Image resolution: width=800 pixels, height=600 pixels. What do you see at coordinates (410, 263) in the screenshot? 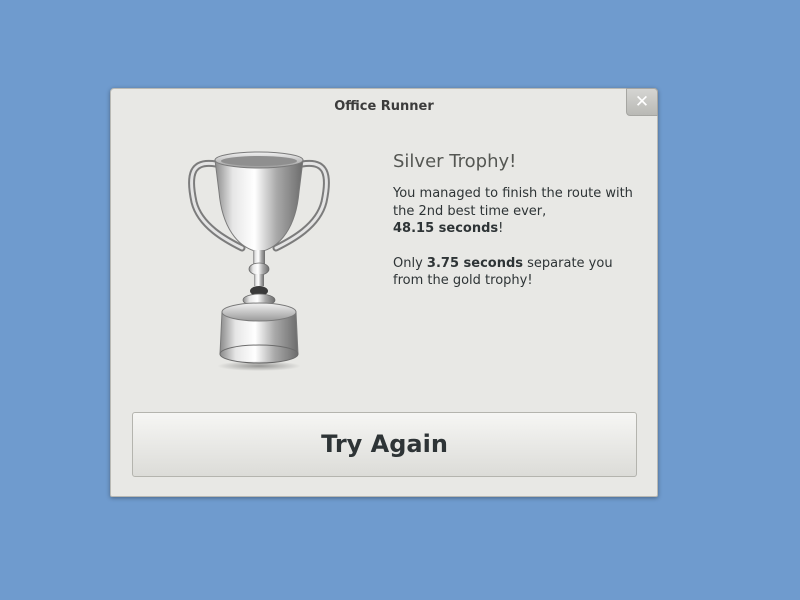
I see `gap-prefix: Only` at bounding box center [410, 263].